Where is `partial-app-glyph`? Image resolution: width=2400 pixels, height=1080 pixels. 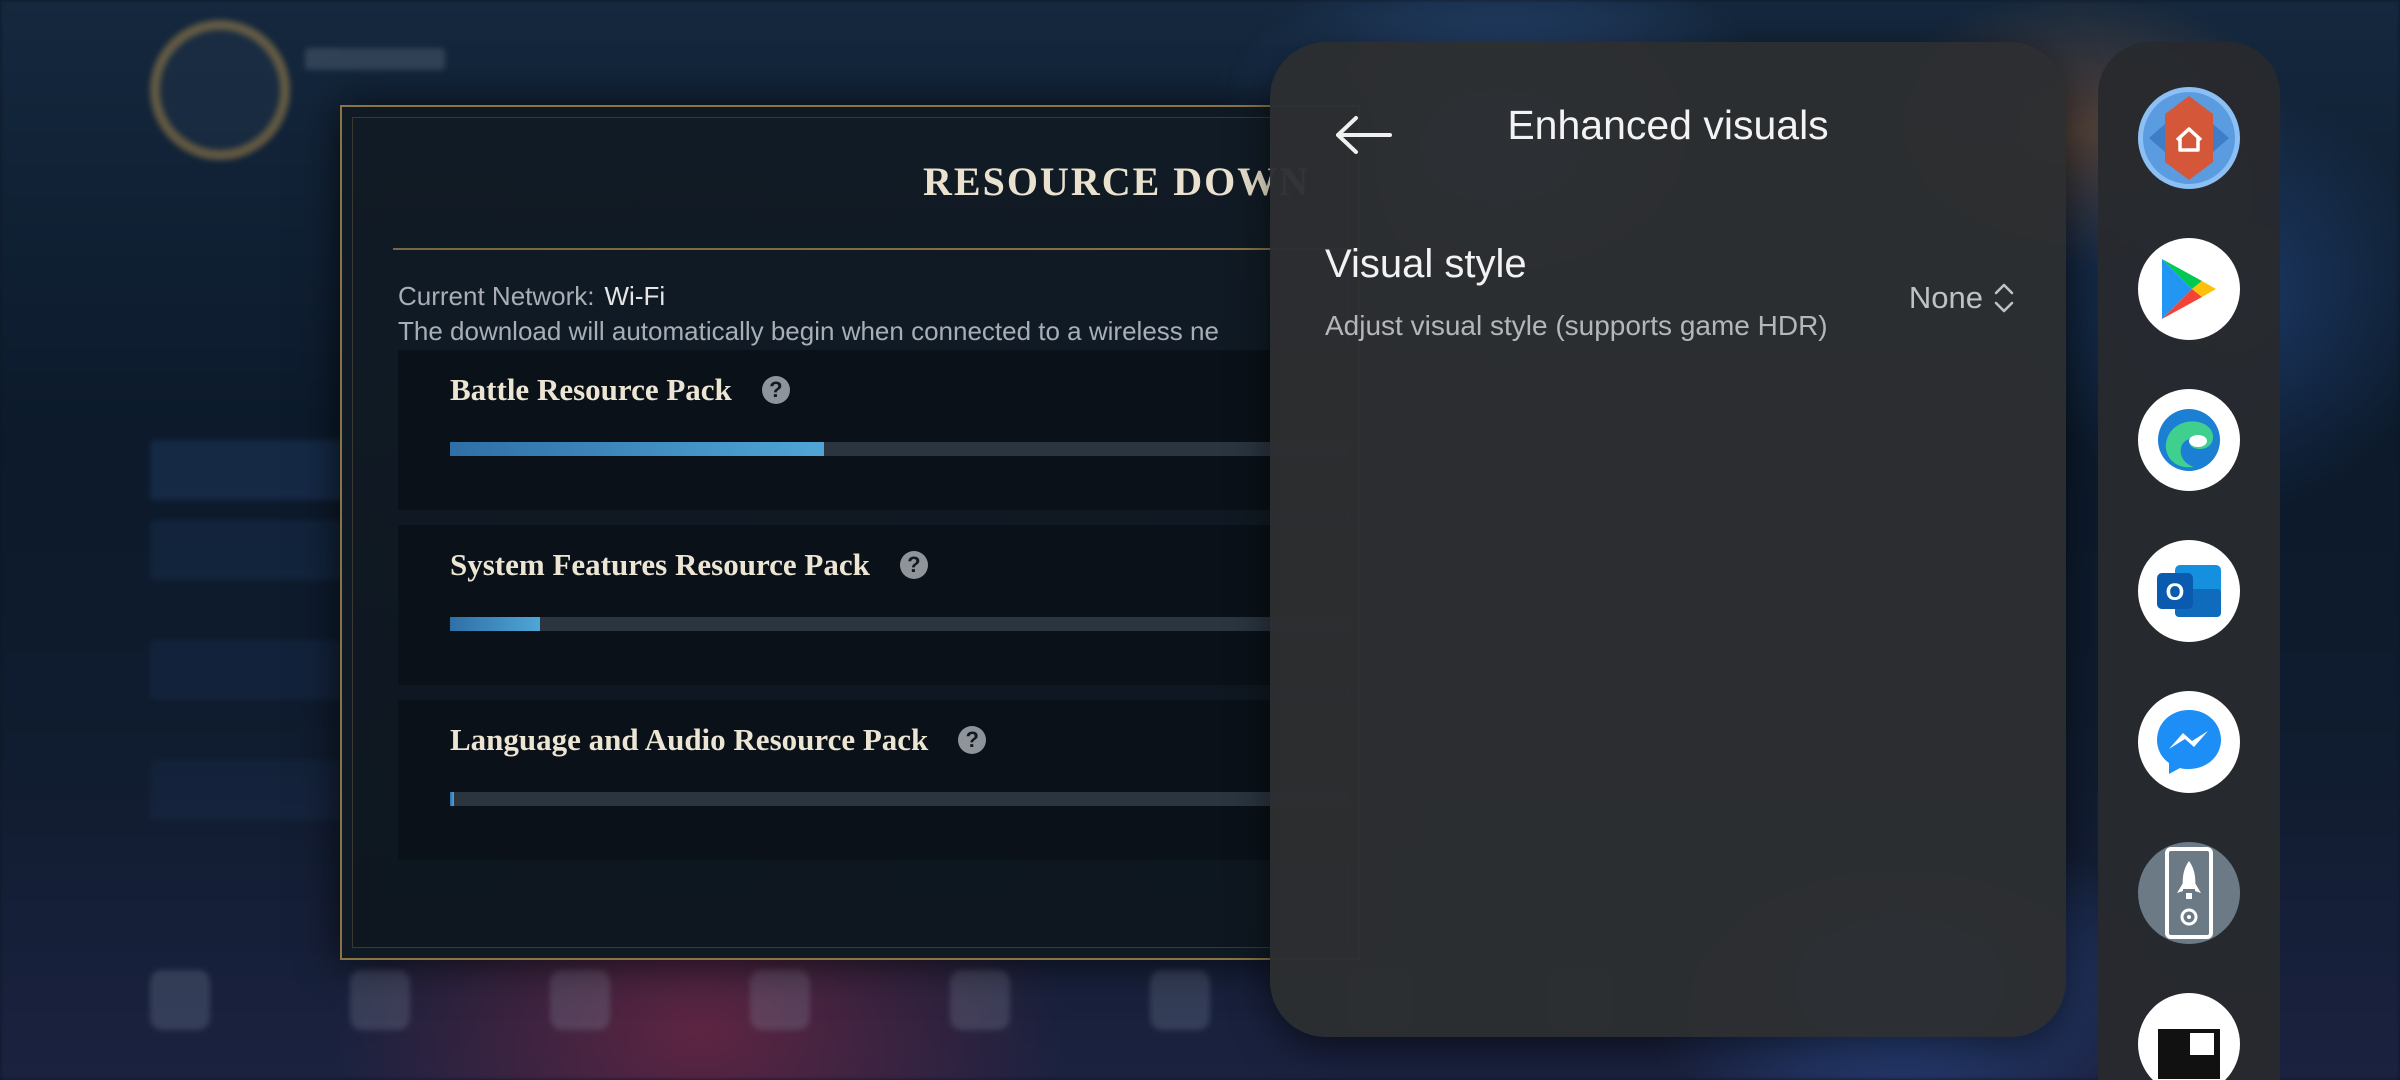
partial-app-glyph is located at coordinates (2189, 1054).